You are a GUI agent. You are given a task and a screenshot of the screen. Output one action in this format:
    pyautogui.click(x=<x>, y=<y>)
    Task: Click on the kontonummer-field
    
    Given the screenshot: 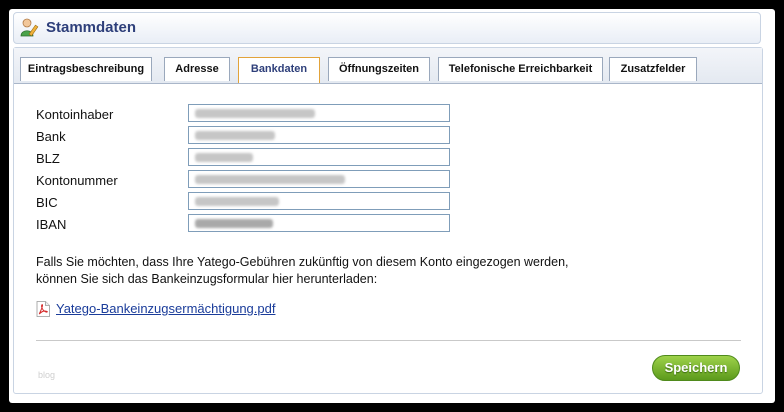 What is the action you would take?
    pyautogui.click(x=319, y=179)
    